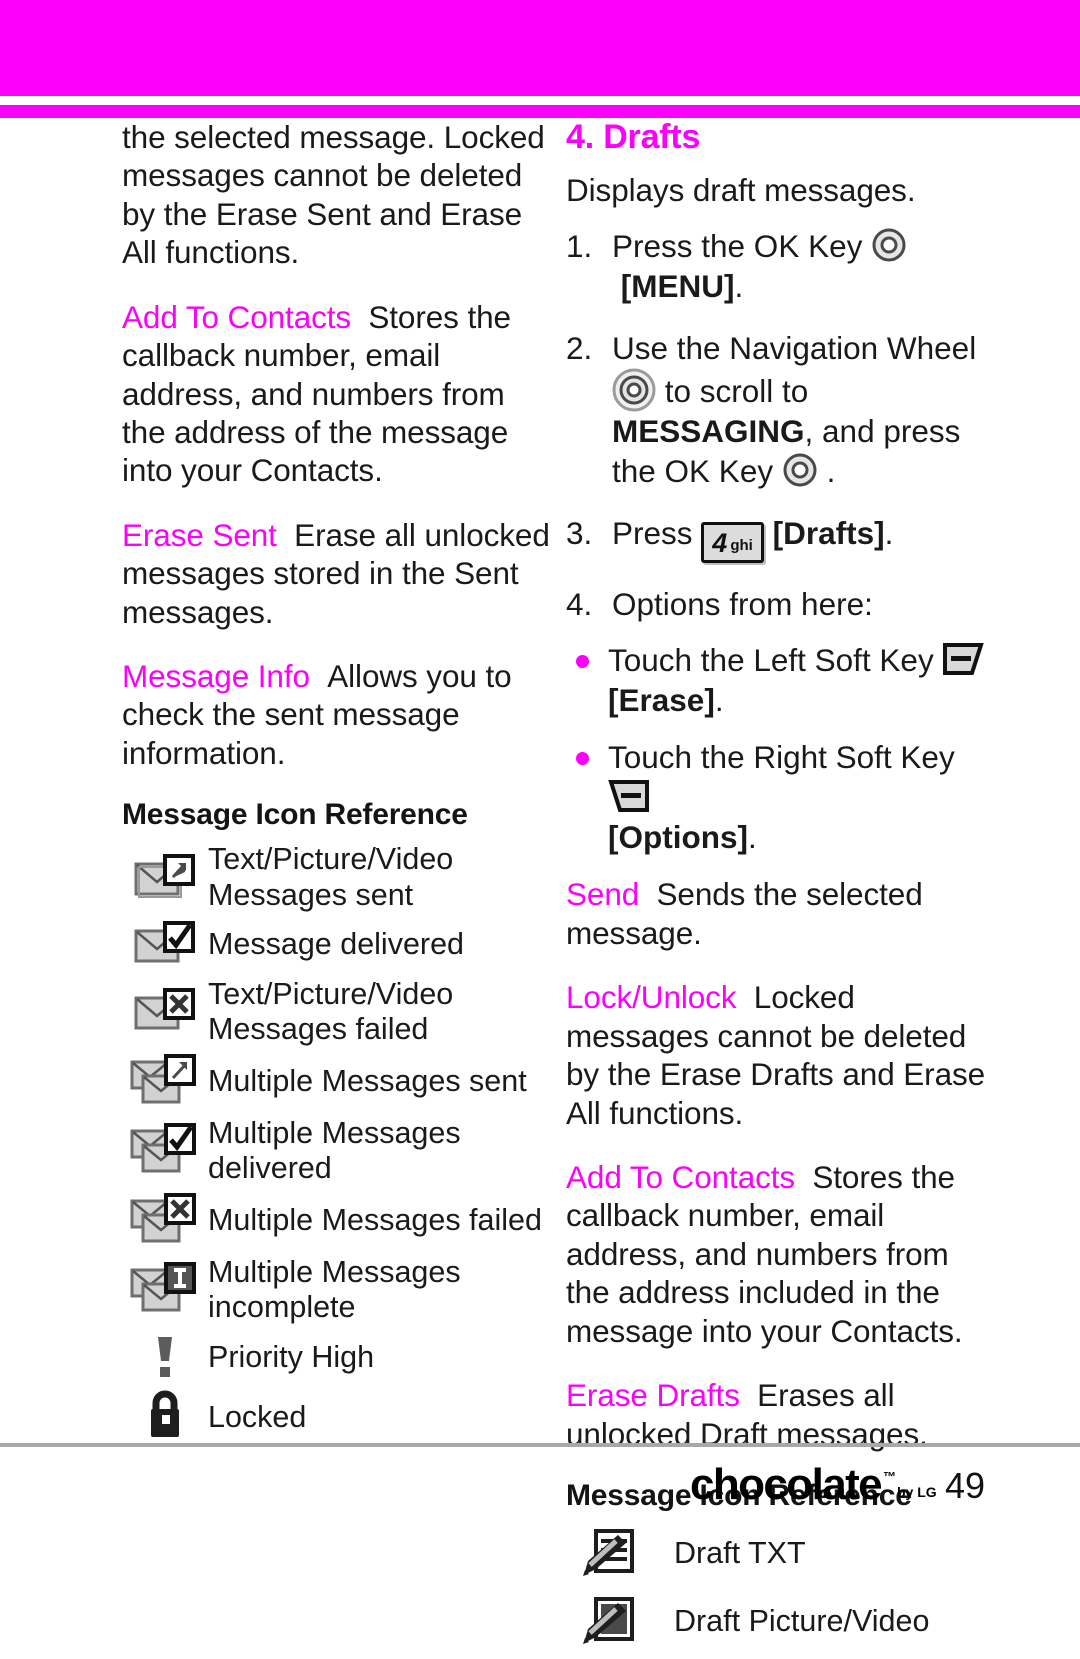  I want to click on step-number: 3., so click(579, 532).